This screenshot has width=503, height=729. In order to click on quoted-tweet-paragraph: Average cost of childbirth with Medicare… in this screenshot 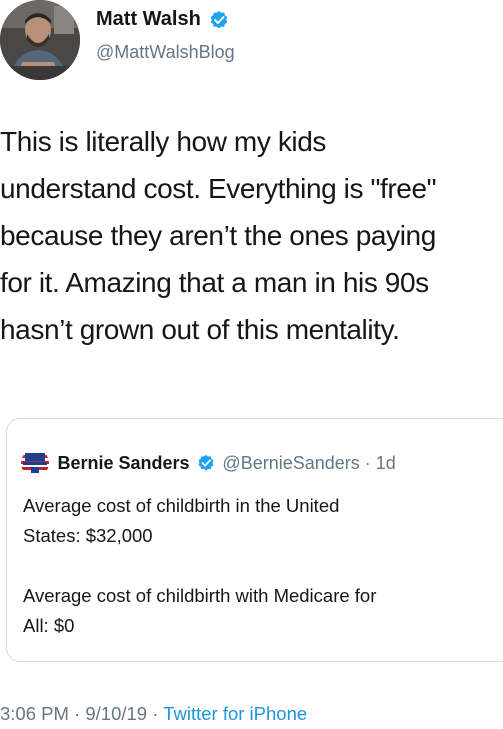, I will do `click(263, 611)`.